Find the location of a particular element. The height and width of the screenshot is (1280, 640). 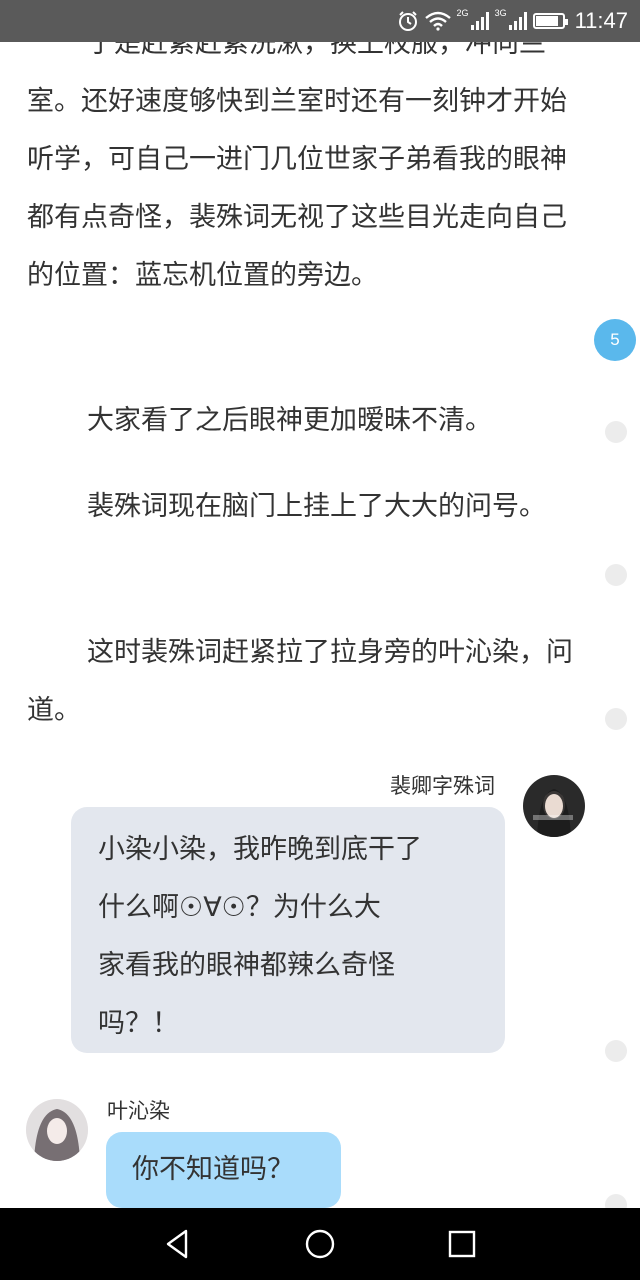

comment-count-badge: 5 is located at coordinates (615, 340).